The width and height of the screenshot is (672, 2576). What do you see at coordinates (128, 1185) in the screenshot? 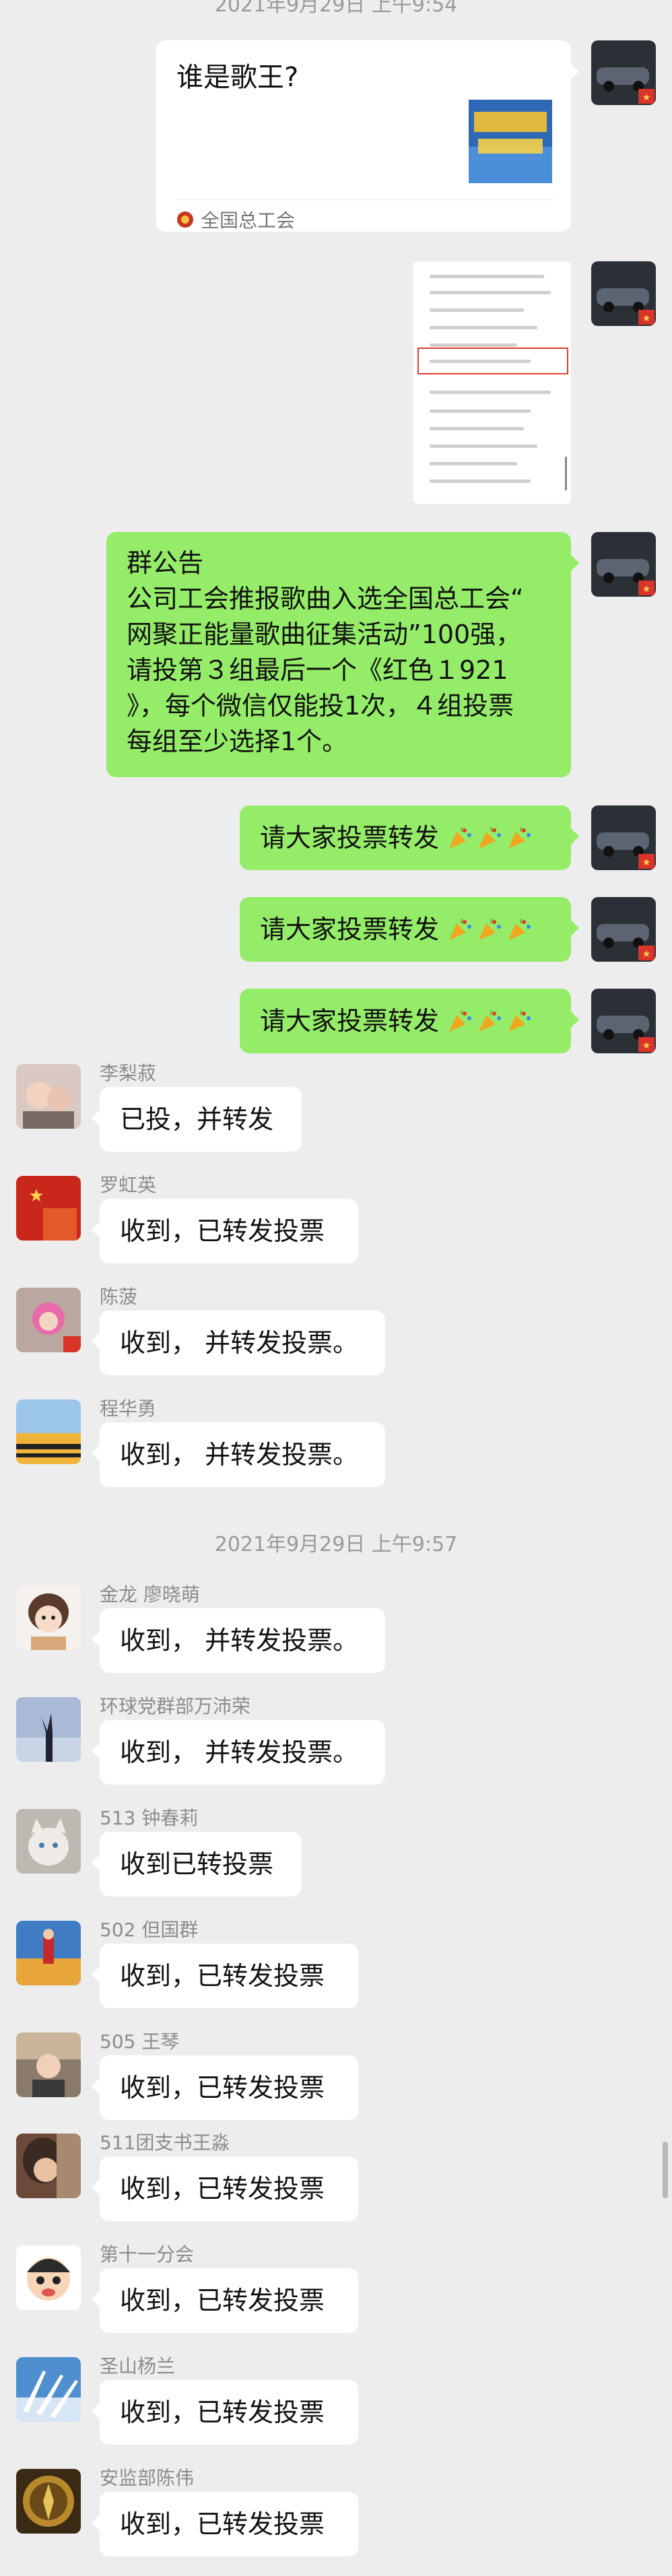
I see `sender-name: 罗虹英` at bounding box center [128, 1185].